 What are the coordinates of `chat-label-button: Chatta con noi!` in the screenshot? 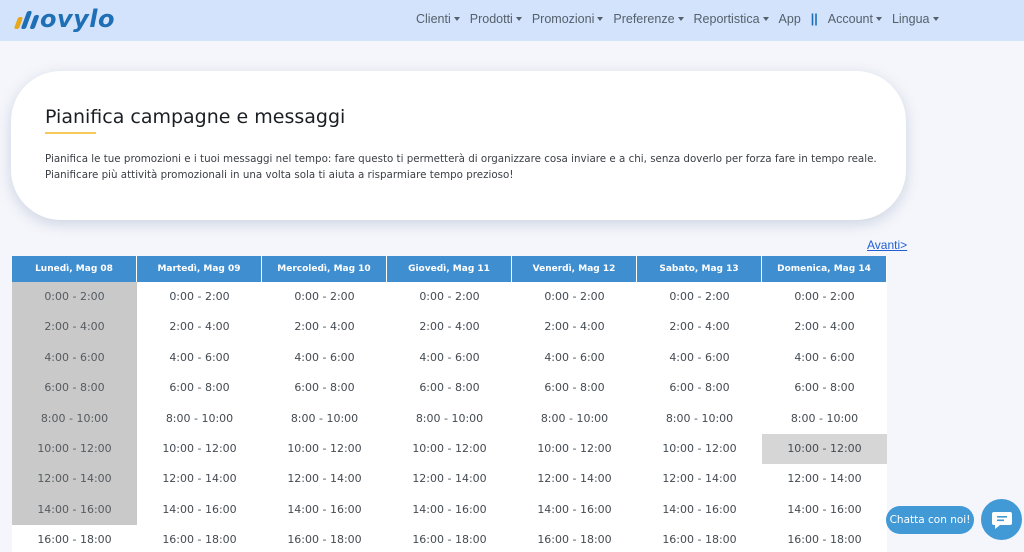 It's located at (930, 520).